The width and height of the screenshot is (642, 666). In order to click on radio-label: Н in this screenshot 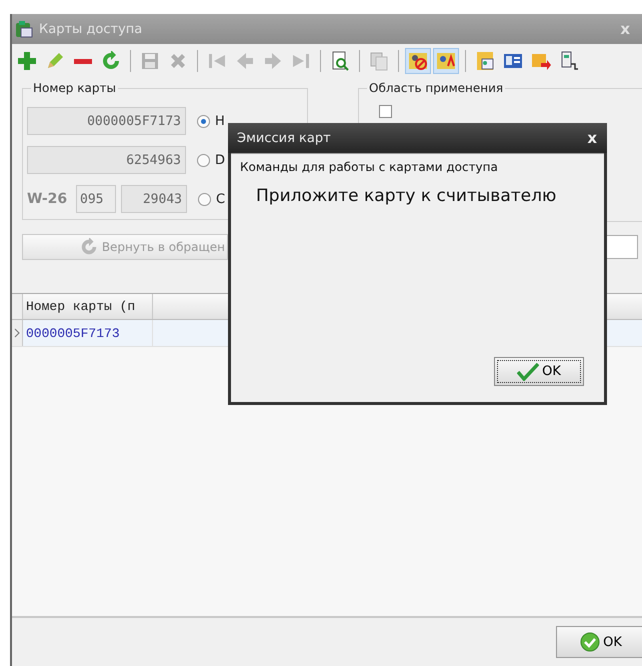, I will do `click(220, 121)`.